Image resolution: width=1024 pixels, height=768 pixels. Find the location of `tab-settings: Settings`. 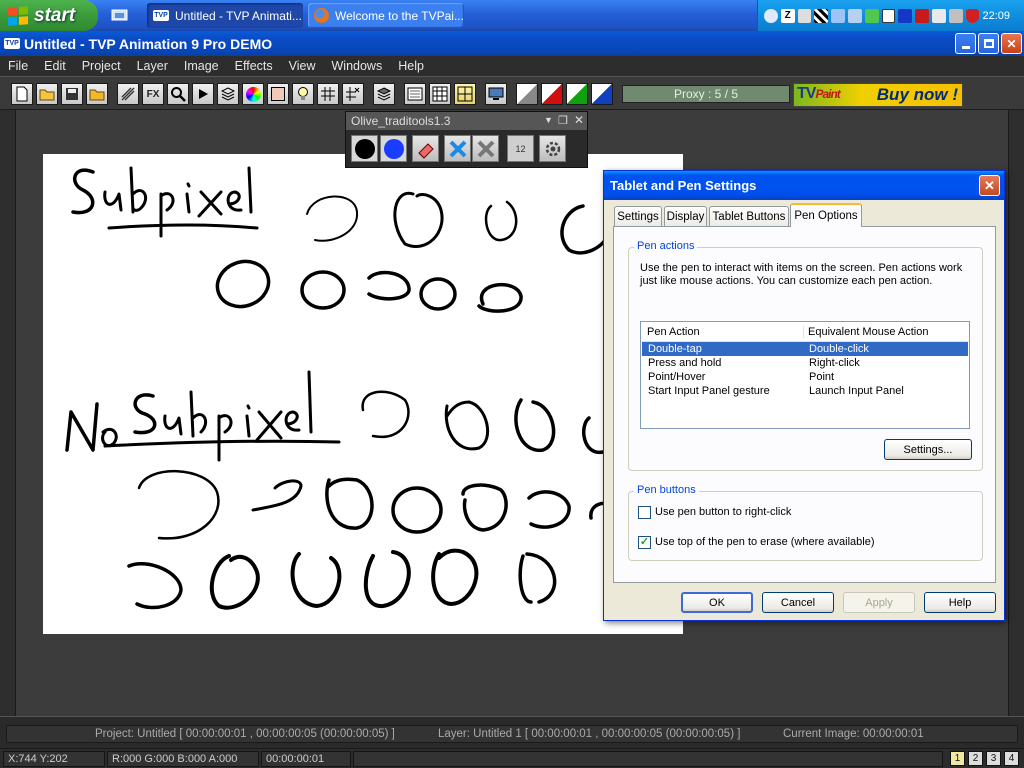

tab-settings: Settings is located at coordinates (638, 216).